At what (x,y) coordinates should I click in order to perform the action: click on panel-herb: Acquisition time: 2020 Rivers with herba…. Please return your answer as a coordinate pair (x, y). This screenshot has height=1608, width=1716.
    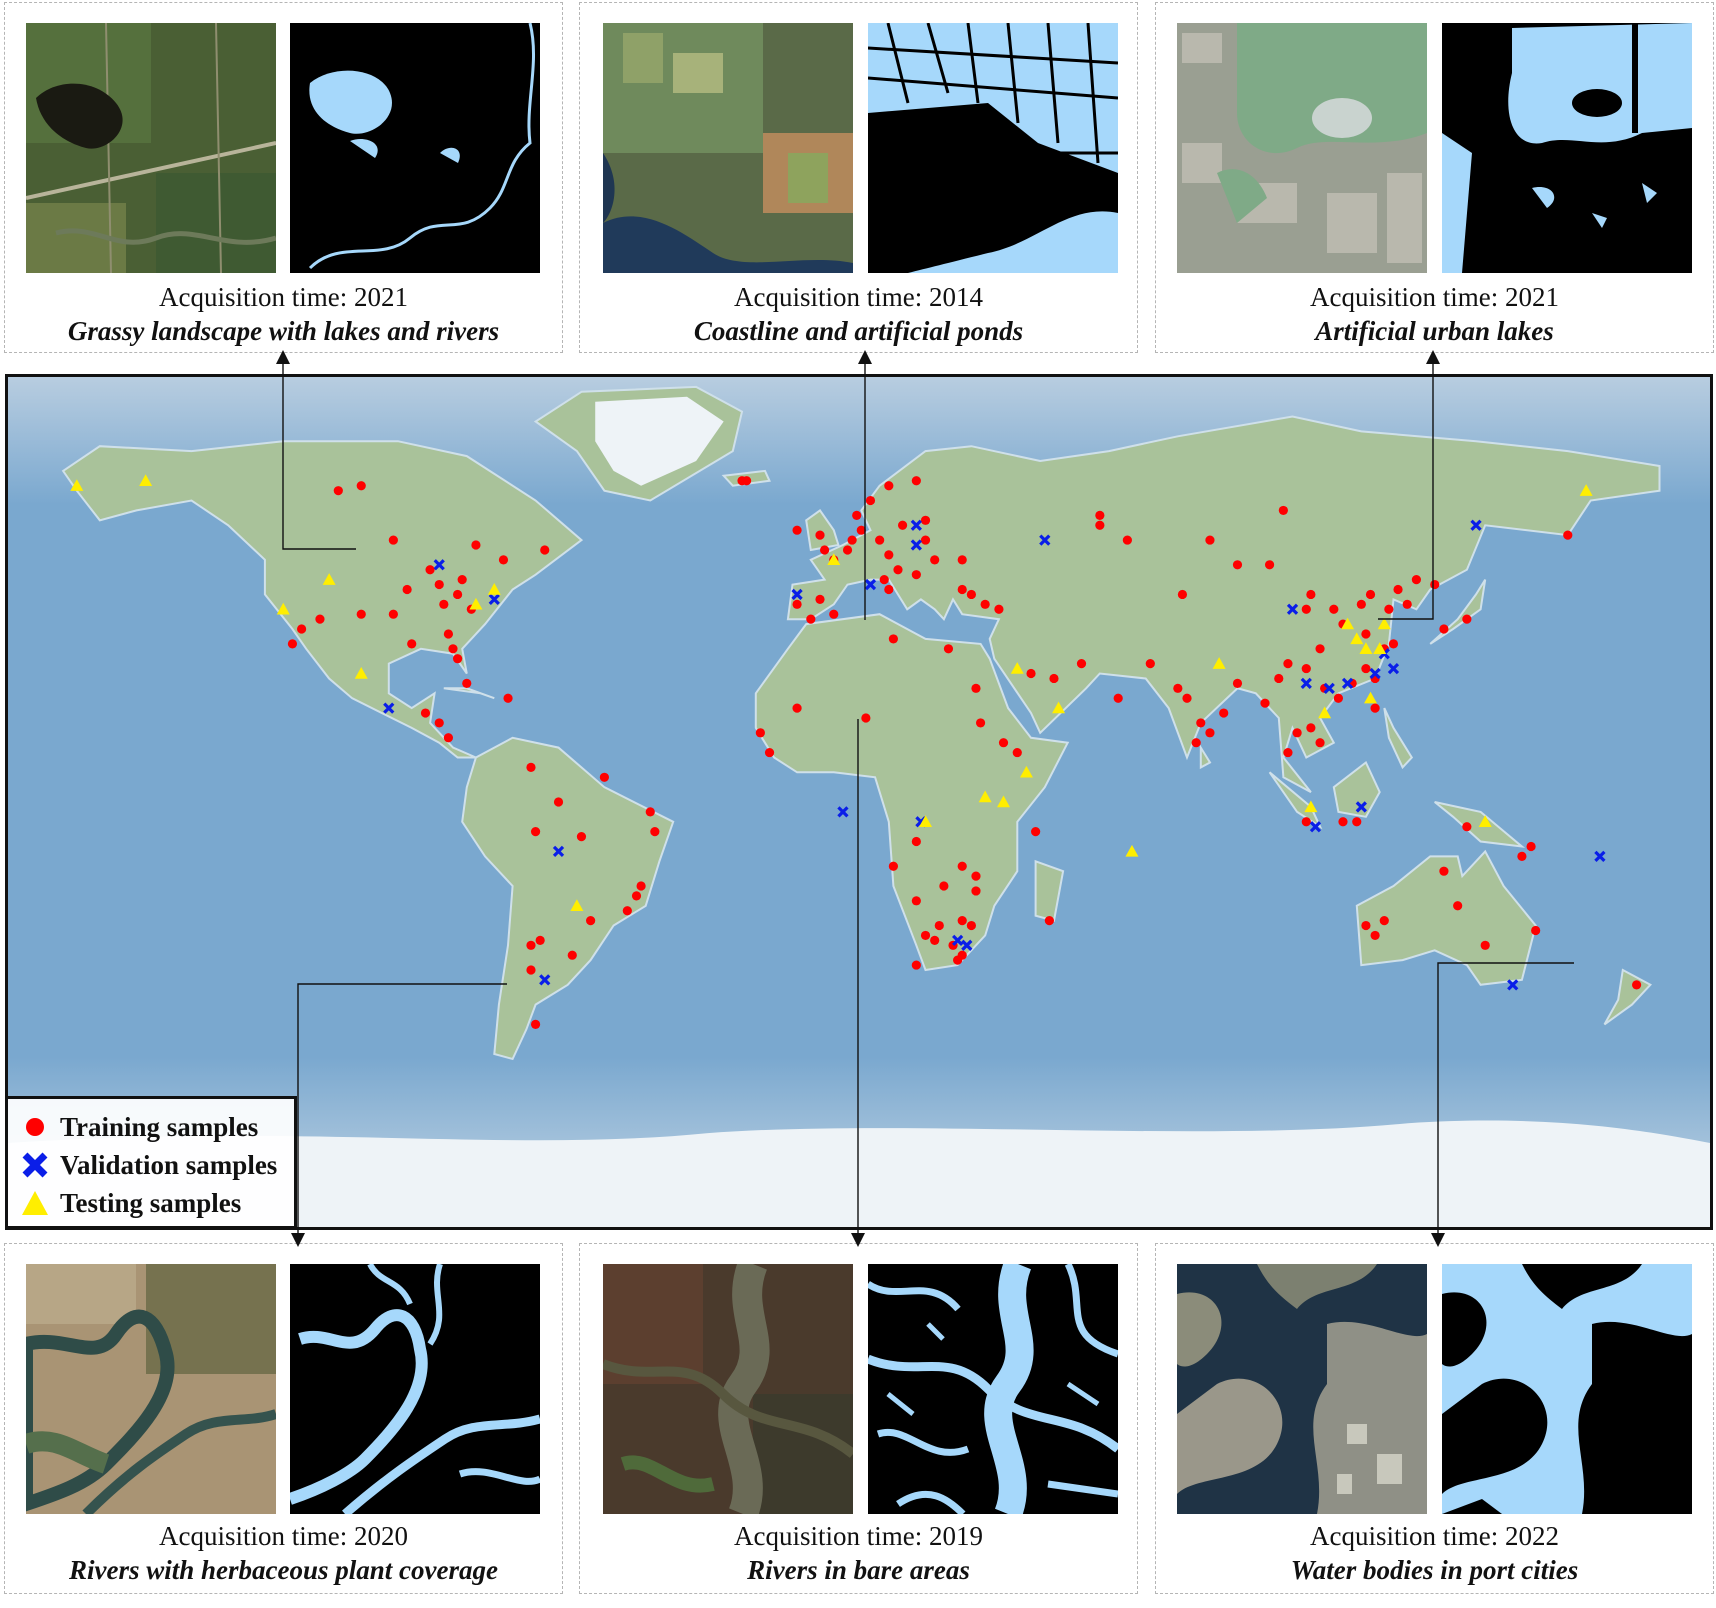
    Looking at the image, I should click on (283, 1418).